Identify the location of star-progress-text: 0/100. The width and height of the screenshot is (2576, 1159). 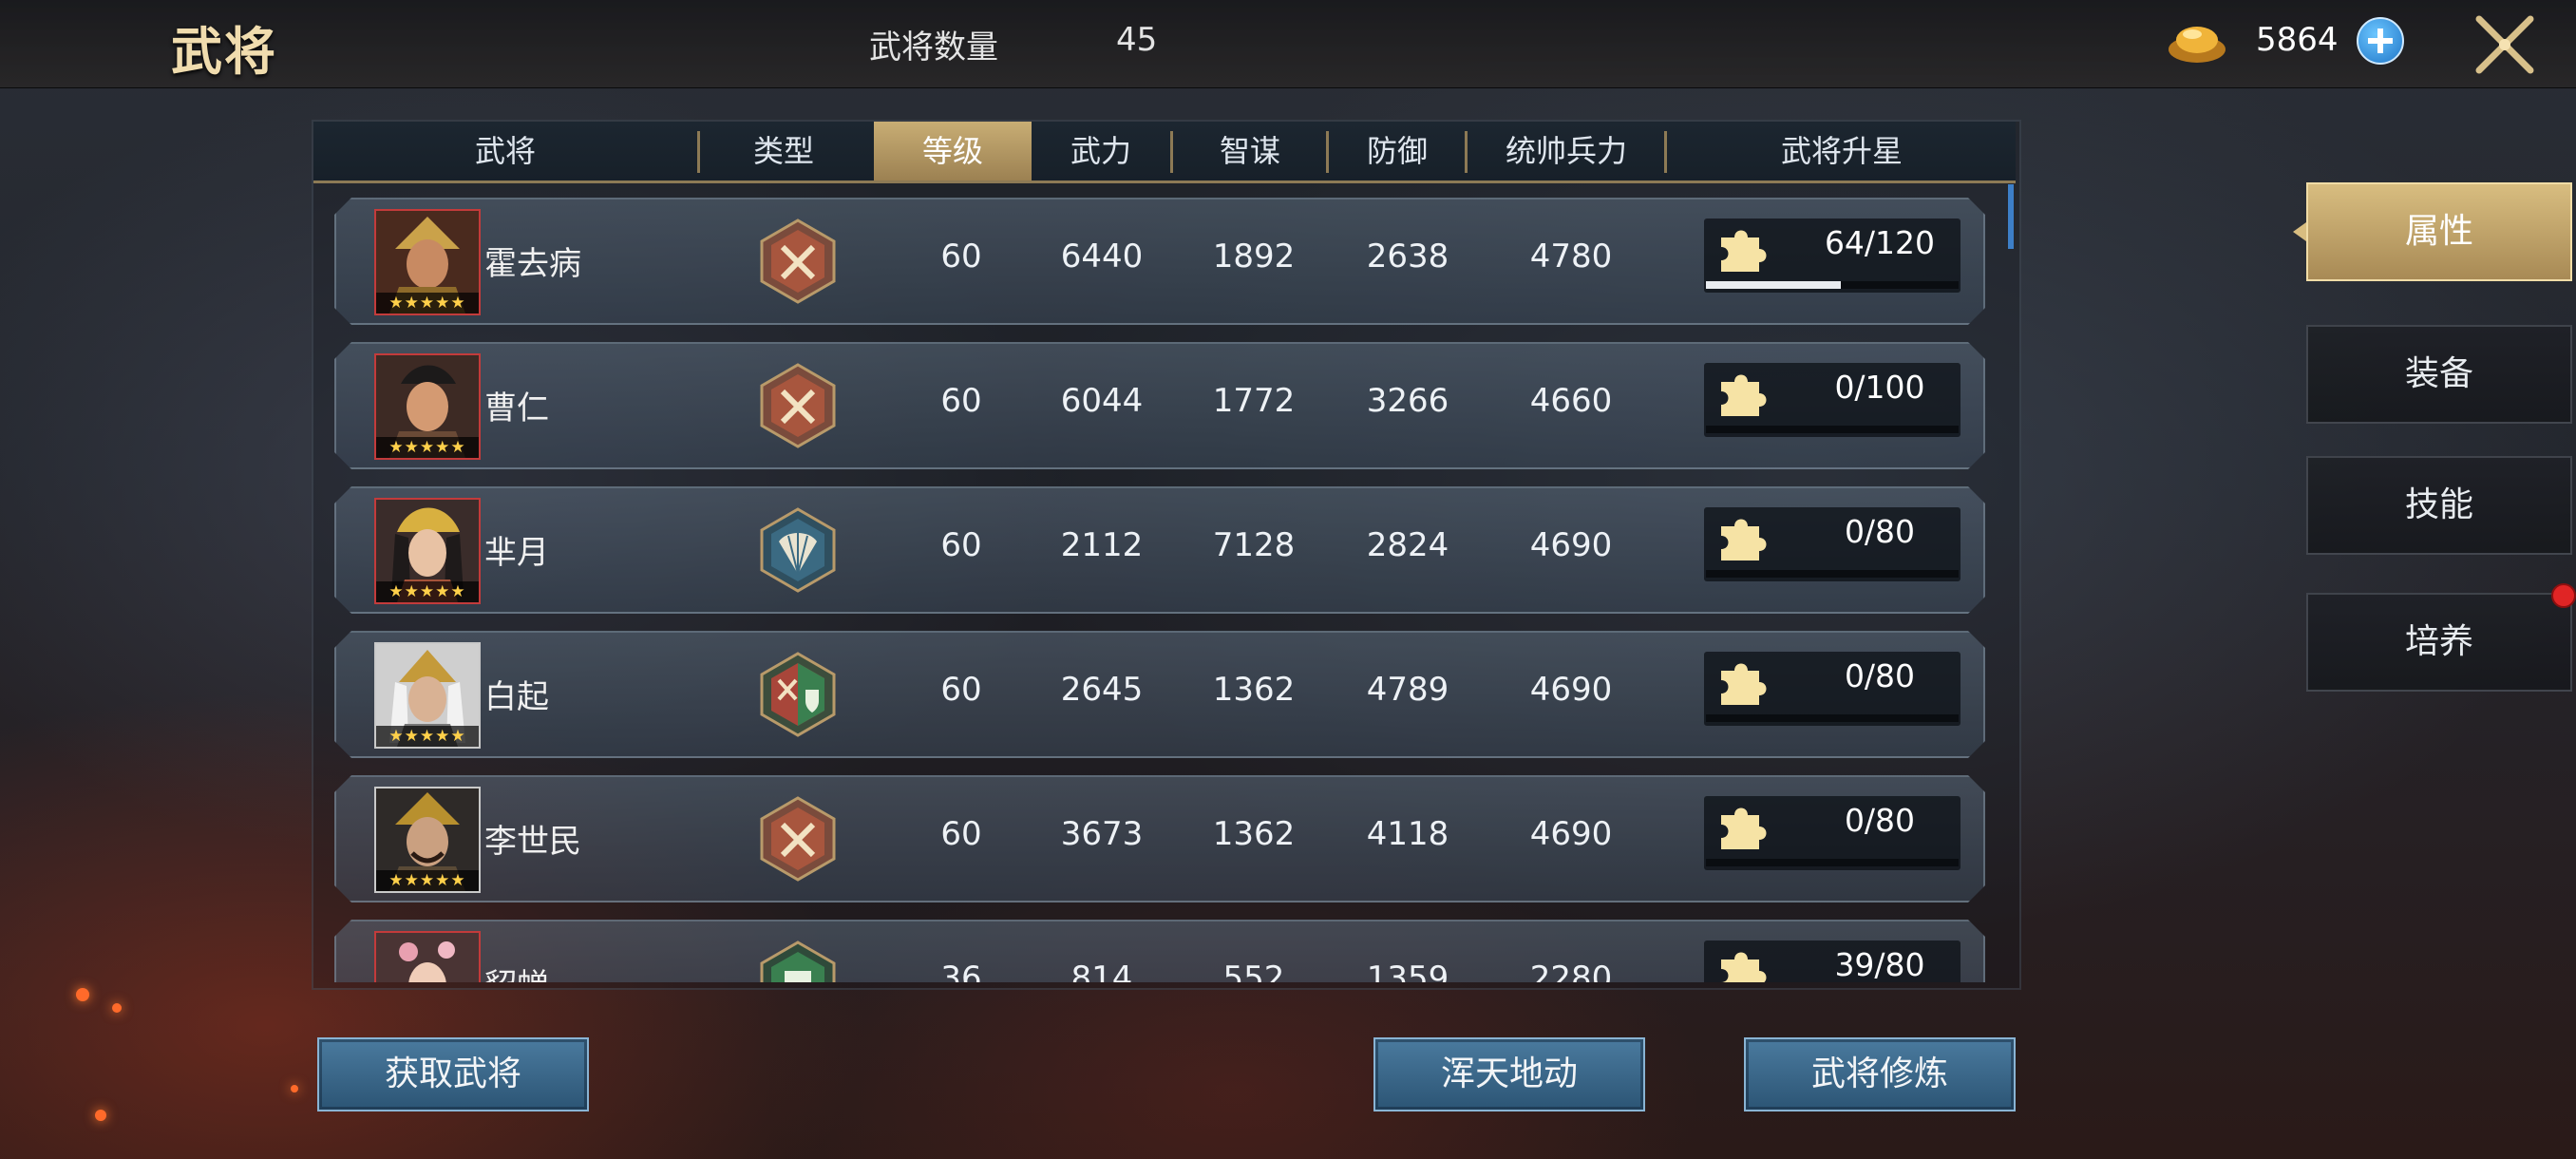
(1879, 387).